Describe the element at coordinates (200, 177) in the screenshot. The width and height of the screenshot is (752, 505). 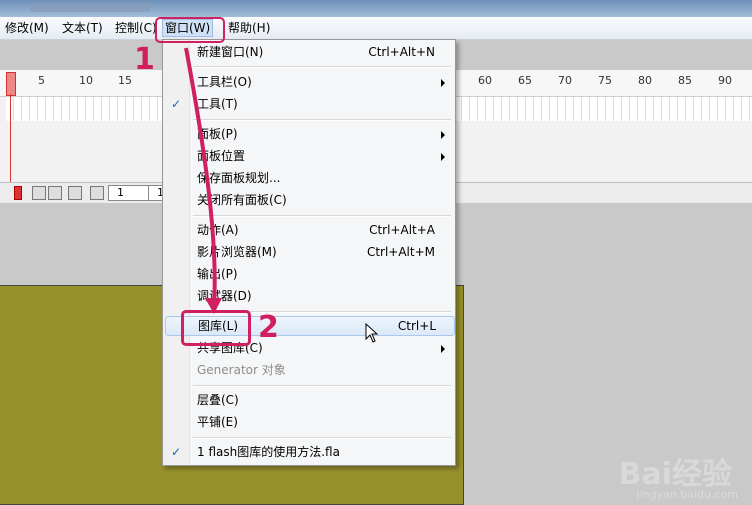
I see `annotation-arrow-line` at that location.